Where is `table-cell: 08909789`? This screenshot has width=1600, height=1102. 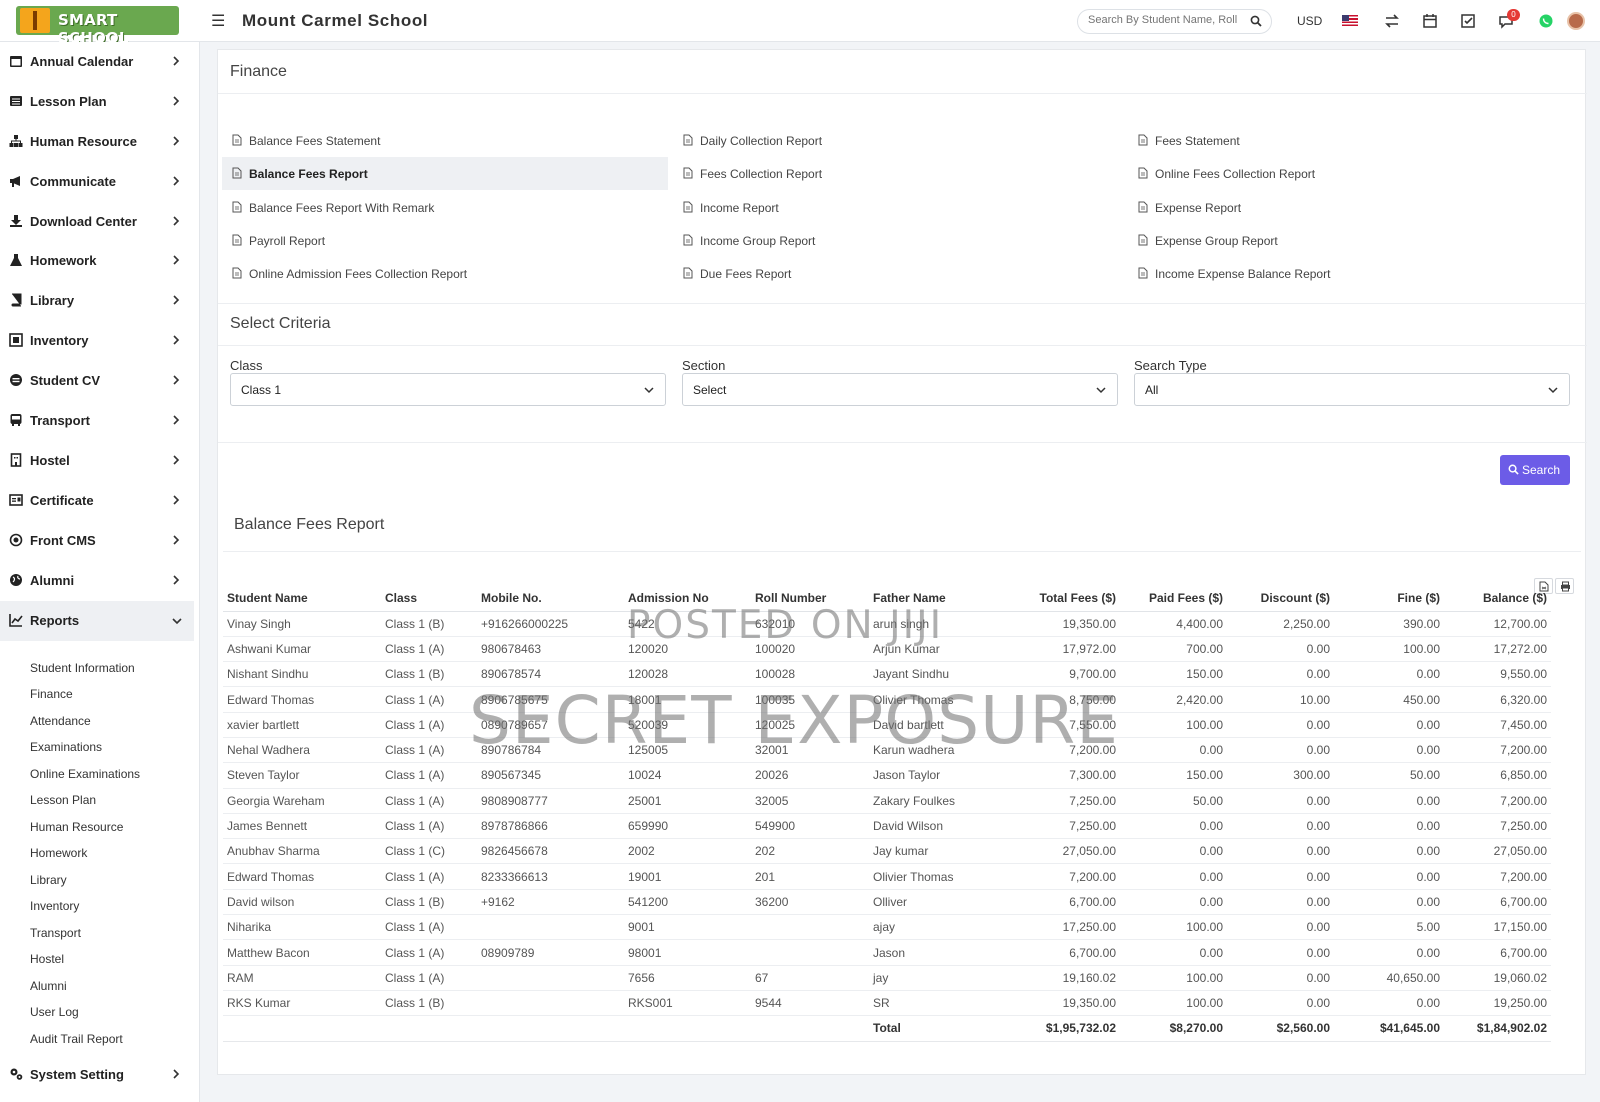
table-cell: 08909789 is located at coordinates (550, 952).